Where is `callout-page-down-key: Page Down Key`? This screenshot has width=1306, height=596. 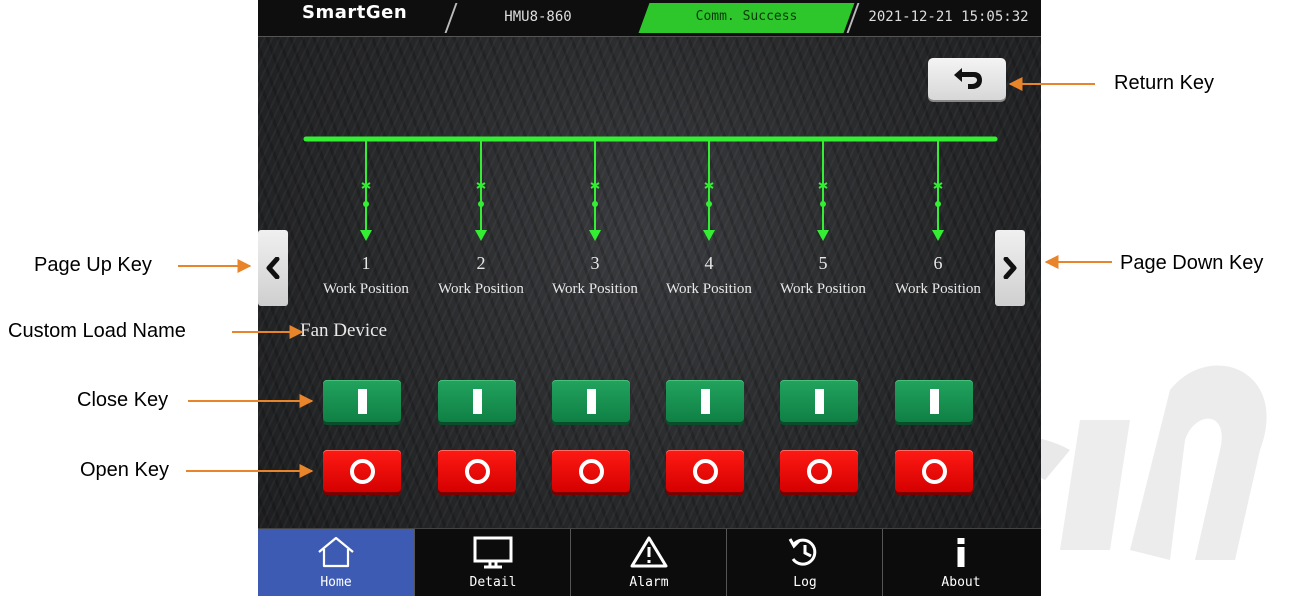
callout-page-down-key: Page Down Key is located at coordinates (1192, 263).